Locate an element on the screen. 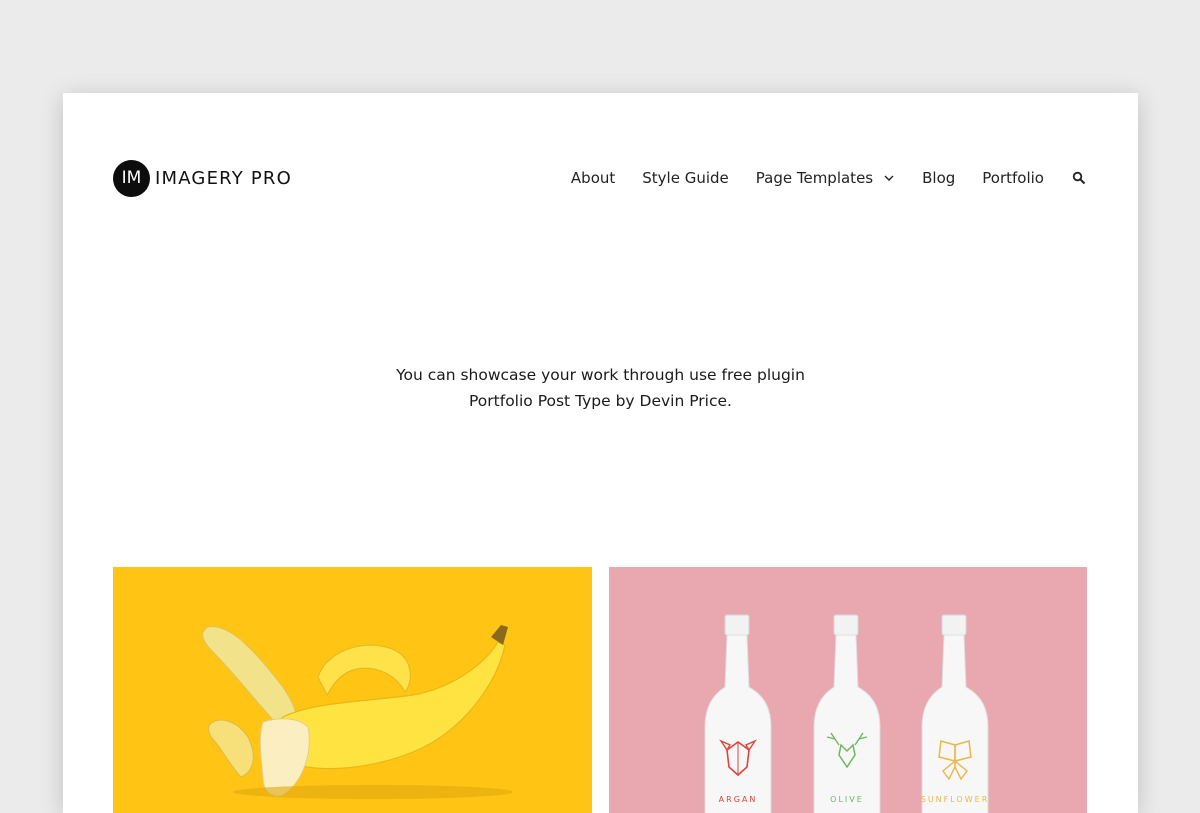 The width and height of the screenshot is (1200, 813). nav-item-style-guide: Style Guide is located at coordinates (685, 178).